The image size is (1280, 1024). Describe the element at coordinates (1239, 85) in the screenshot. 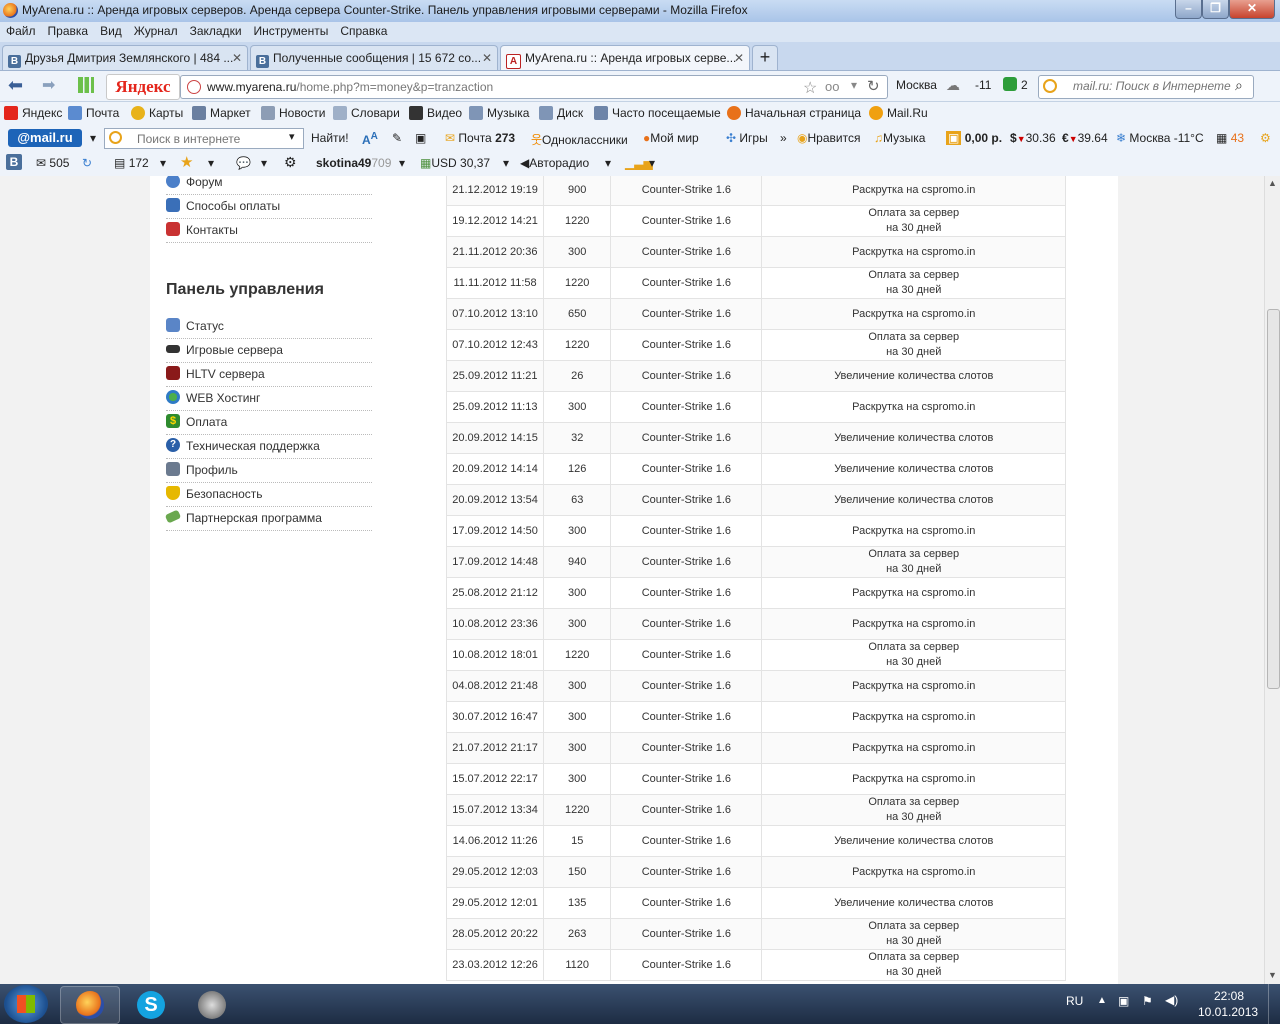

I see `search-icon: ⌕` at that location.